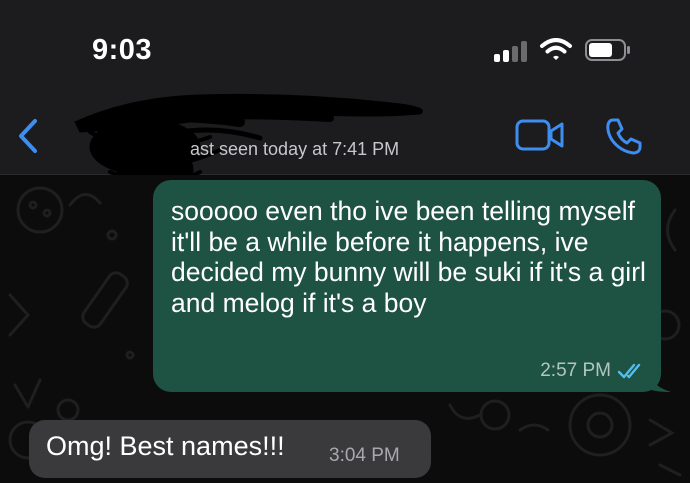 Image resolution: width=690 pixels, height=483 pixels. Describe the element at coordinates (511, 51) in the screenshot. I see `signal-bars-icon` at that location.